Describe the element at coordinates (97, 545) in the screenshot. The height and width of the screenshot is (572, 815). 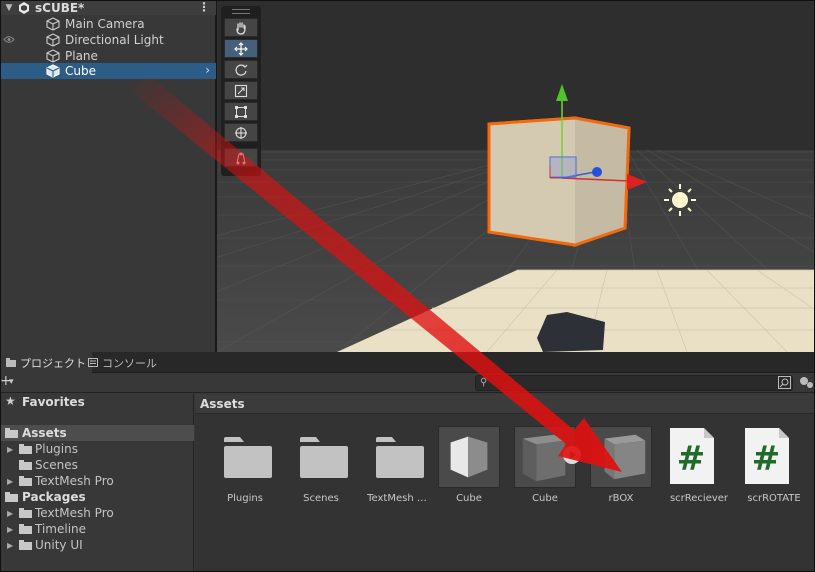
I see `tree-item-unity-ui: ▶ Unity UI` at that location.